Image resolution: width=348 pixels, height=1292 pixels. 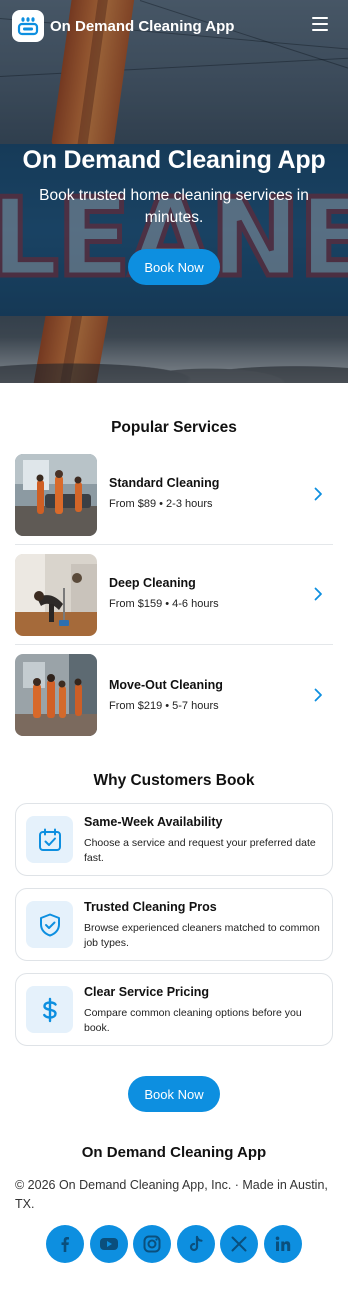 I want to click on service-photo-move-out, so click(x=56, y=695).